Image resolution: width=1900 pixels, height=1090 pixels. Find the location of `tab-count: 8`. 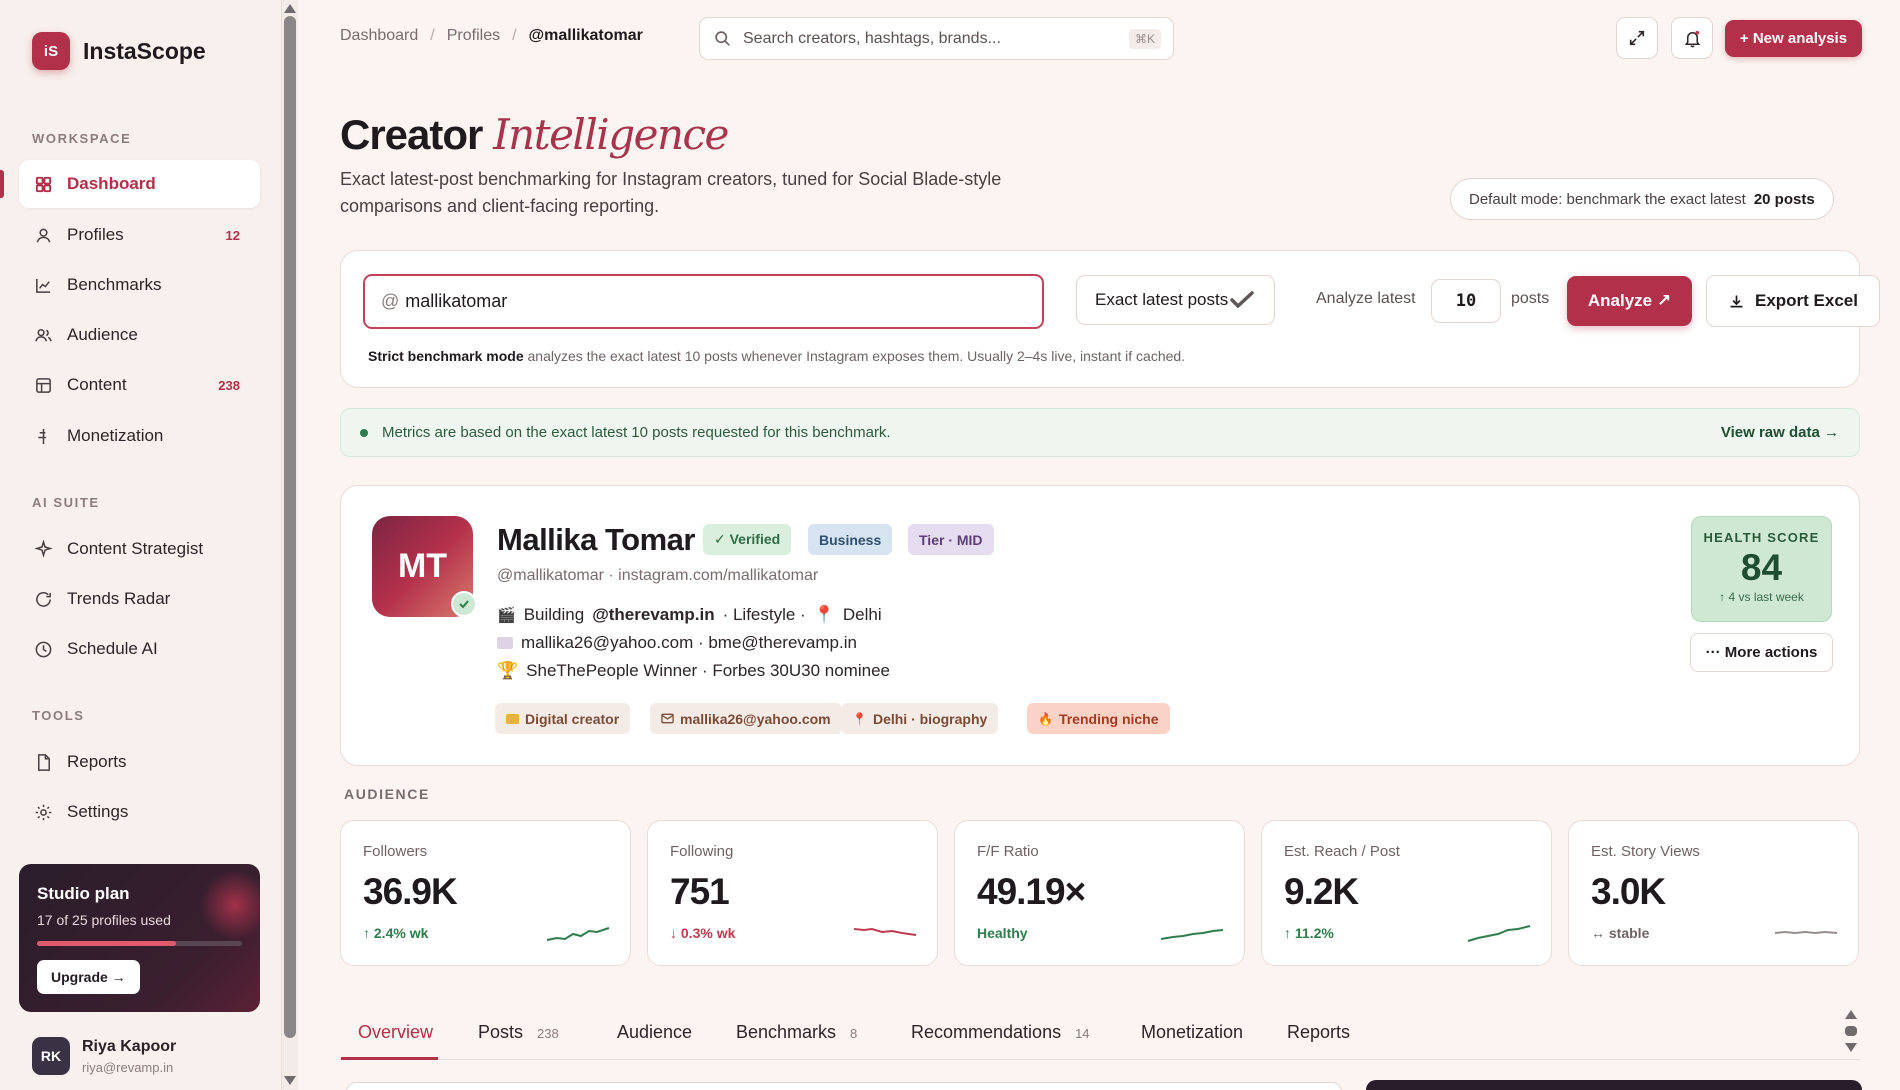

tab-count: 8 is located at coordinates (854, 1033).